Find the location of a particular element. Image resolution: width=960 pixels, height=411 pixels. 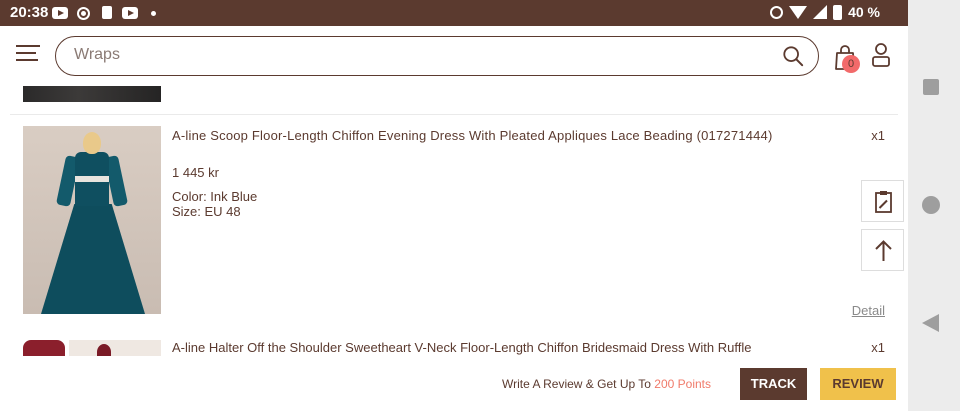

menu-icon is located at coordinates (28, 54).